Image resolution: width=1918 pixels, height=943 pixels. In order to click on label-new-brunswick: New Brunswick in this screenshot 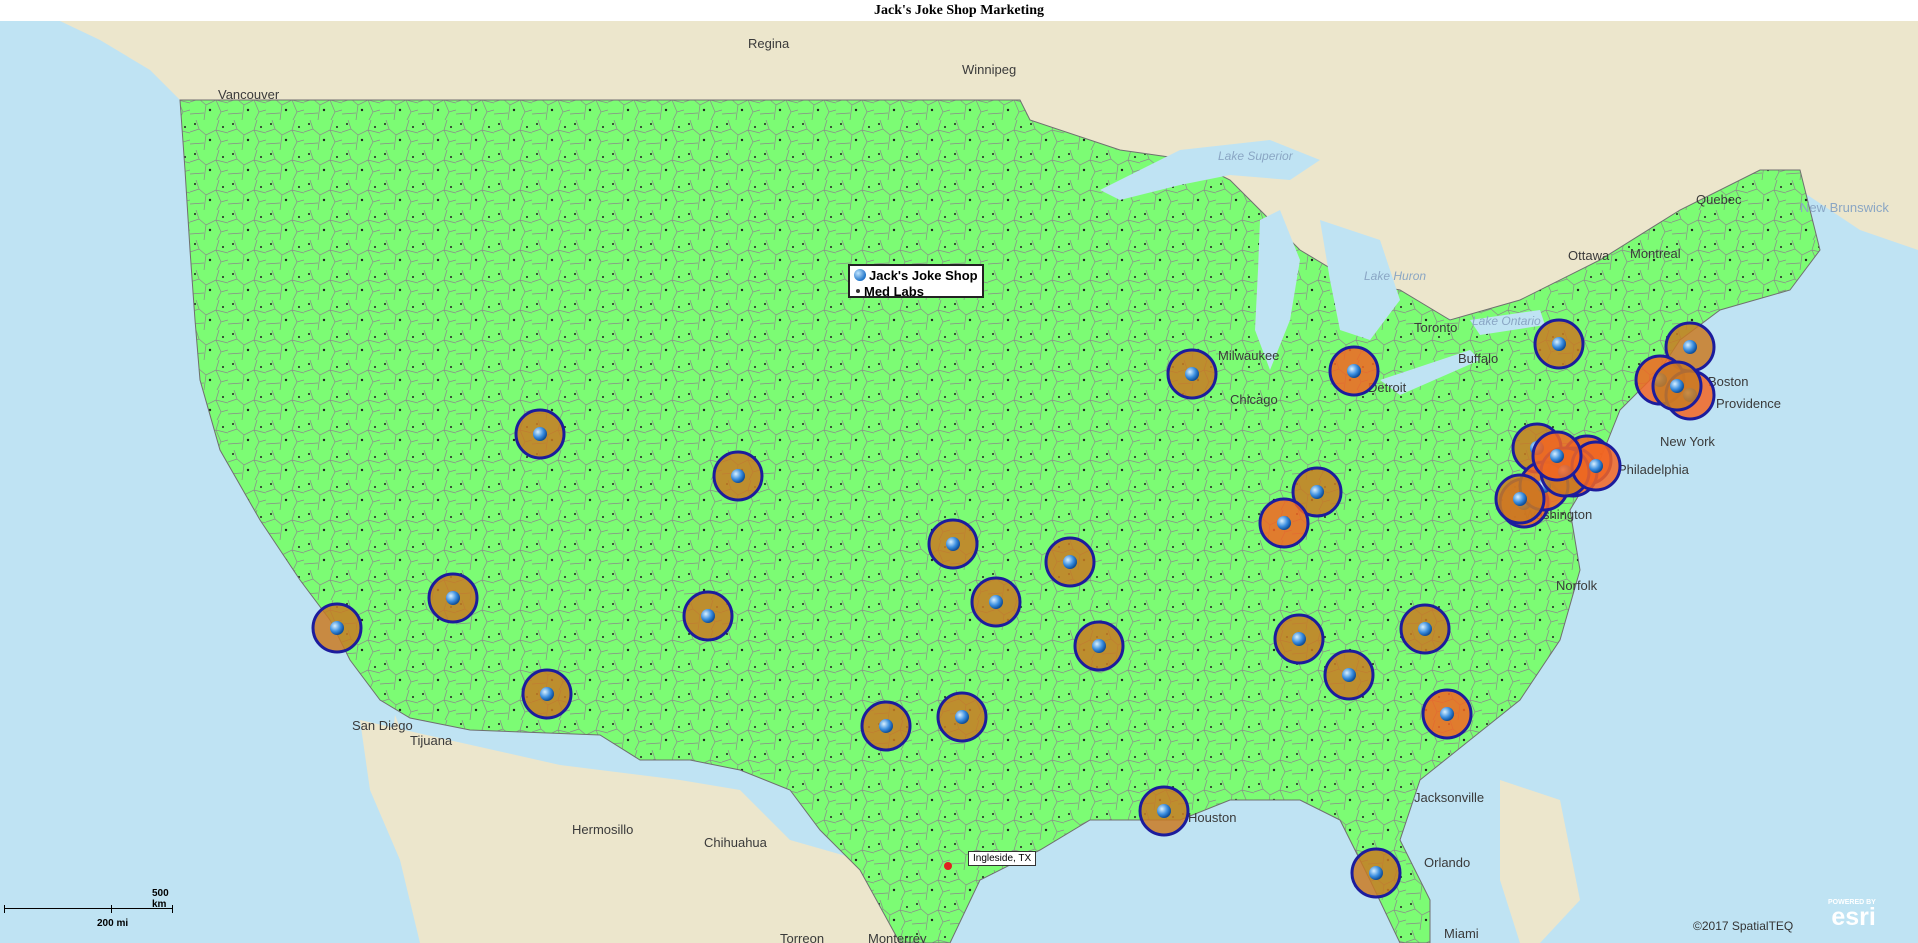, I will do `click(1844, 207)`.